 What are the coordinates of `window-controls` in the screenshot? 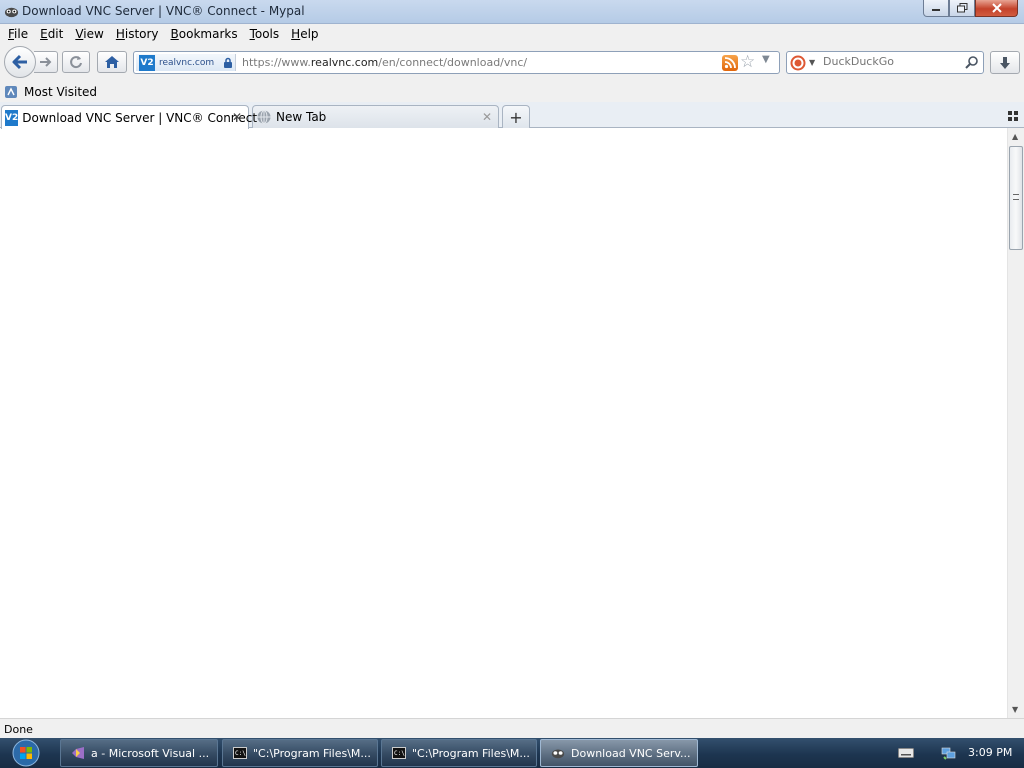 It's located at (970, 9).